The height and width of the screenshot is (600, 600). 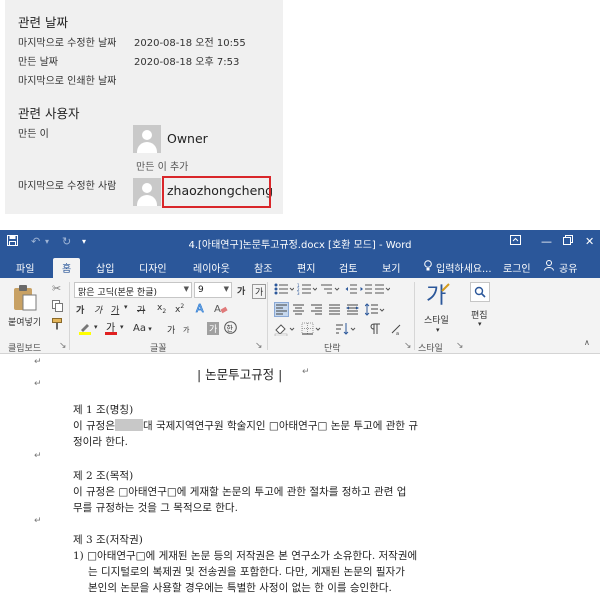 I want to click on styles-dropdown-icon: ▾, so click(x=438, y=330).